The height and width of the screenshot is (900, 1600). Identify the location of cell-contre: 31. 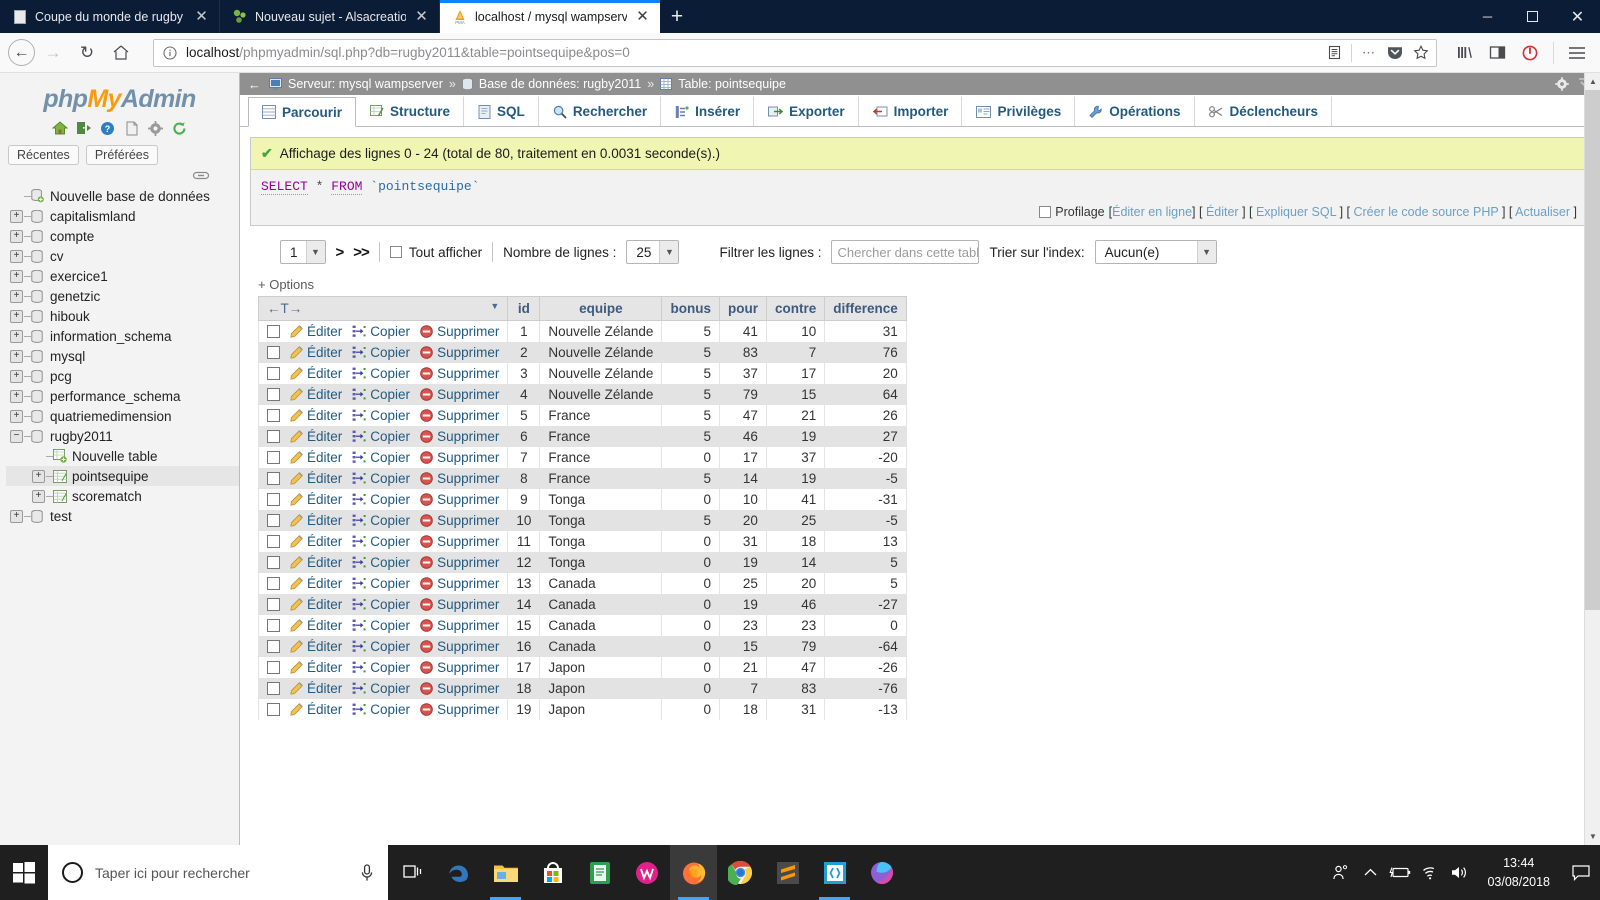
(795, 709).